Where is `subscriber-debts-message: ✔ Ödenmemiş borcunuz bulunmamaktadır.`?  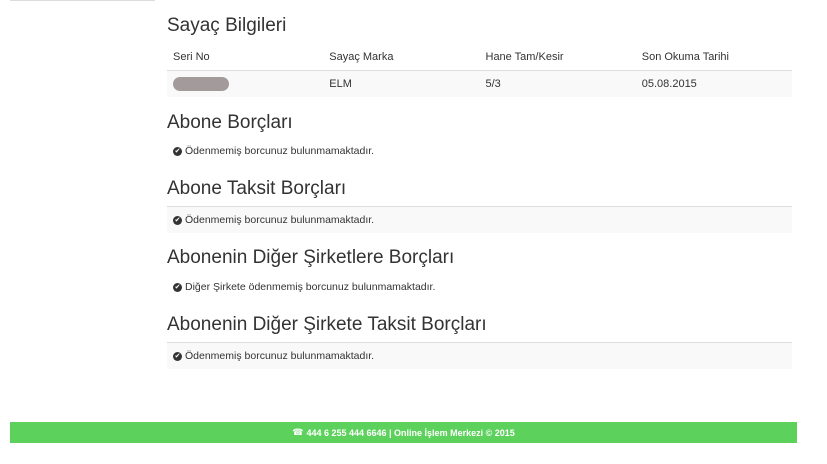 subscriber-debts-message: ✔ Ödenmemiş borcunuz bulunmamaktadır. is located at coordinates (479, 151).